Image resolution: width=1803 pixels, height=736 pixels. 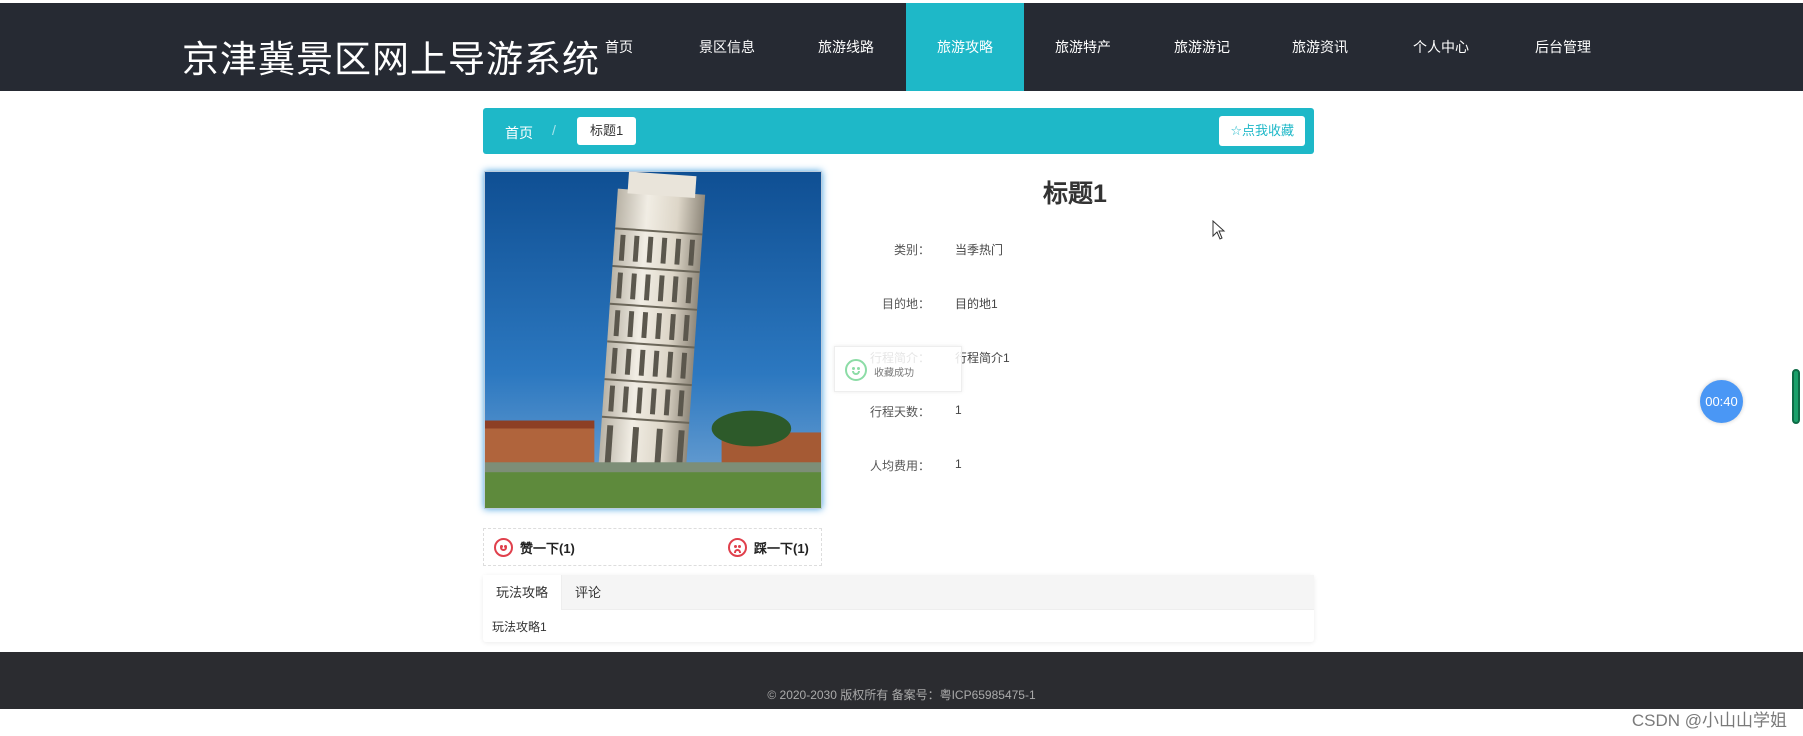 What do you see at coordinates (856, 370) in the screenshot?
I see `toast-smile-icon` at bounding box center [856, 370].